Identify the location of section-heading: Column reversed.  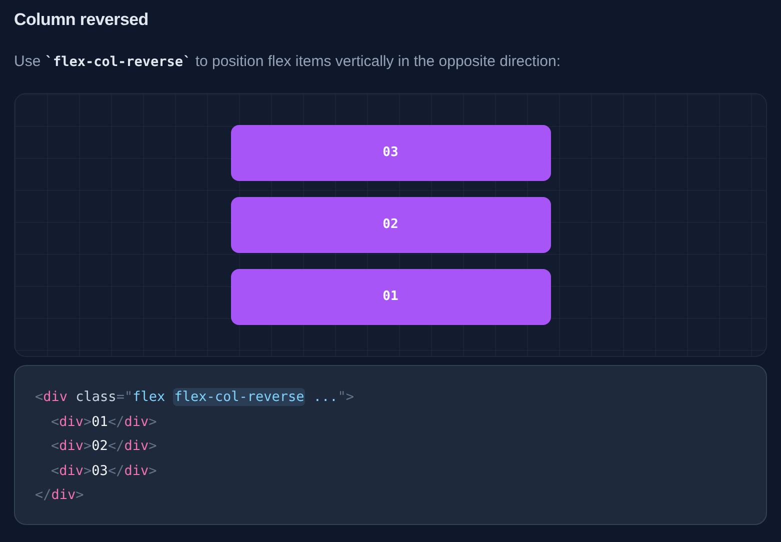
(82, 20).